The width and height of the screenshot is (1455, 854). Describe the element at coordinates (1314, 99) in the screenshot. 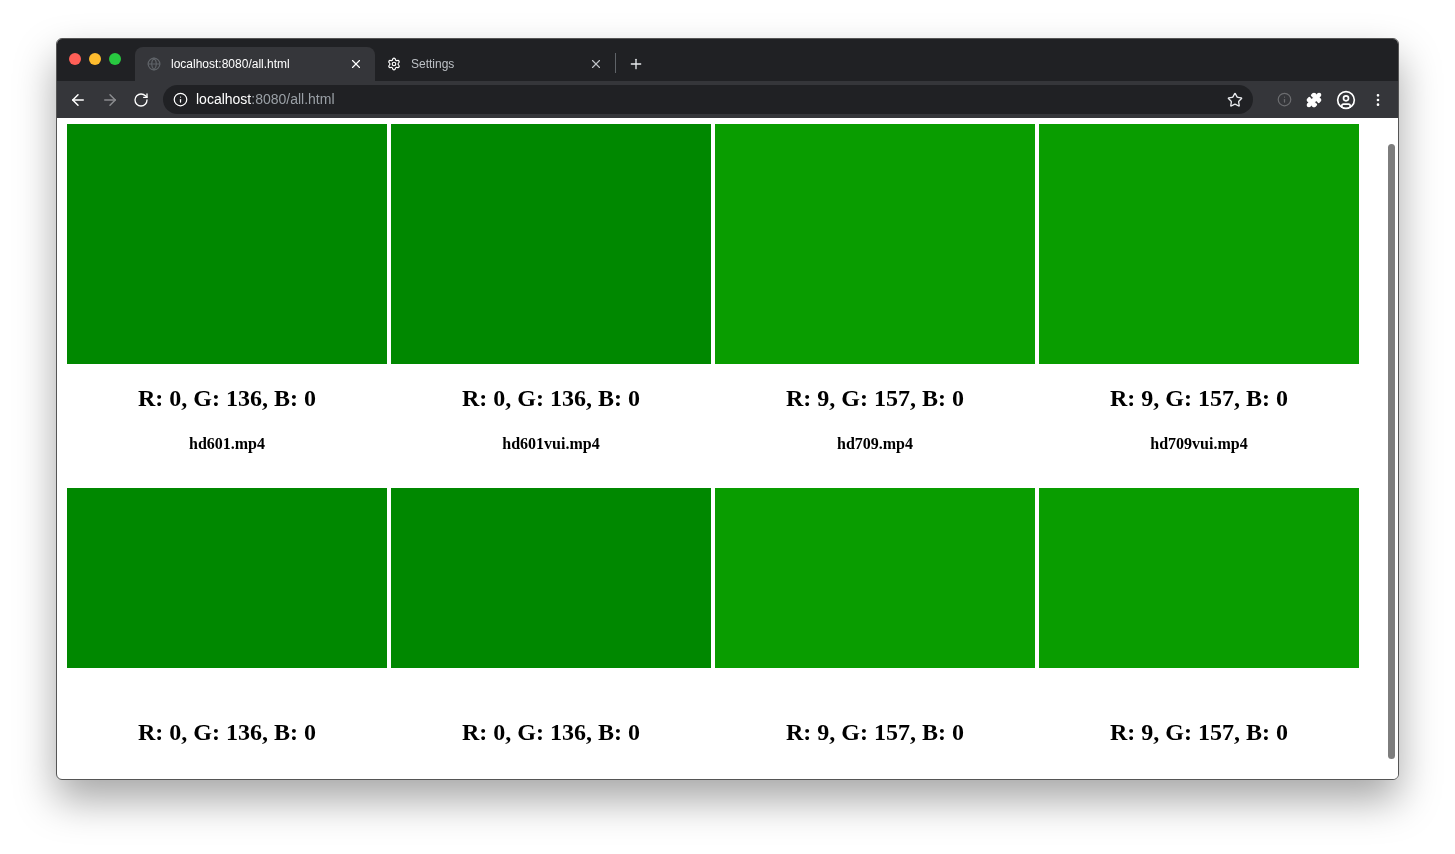

I see `extensions-icon` at that location.